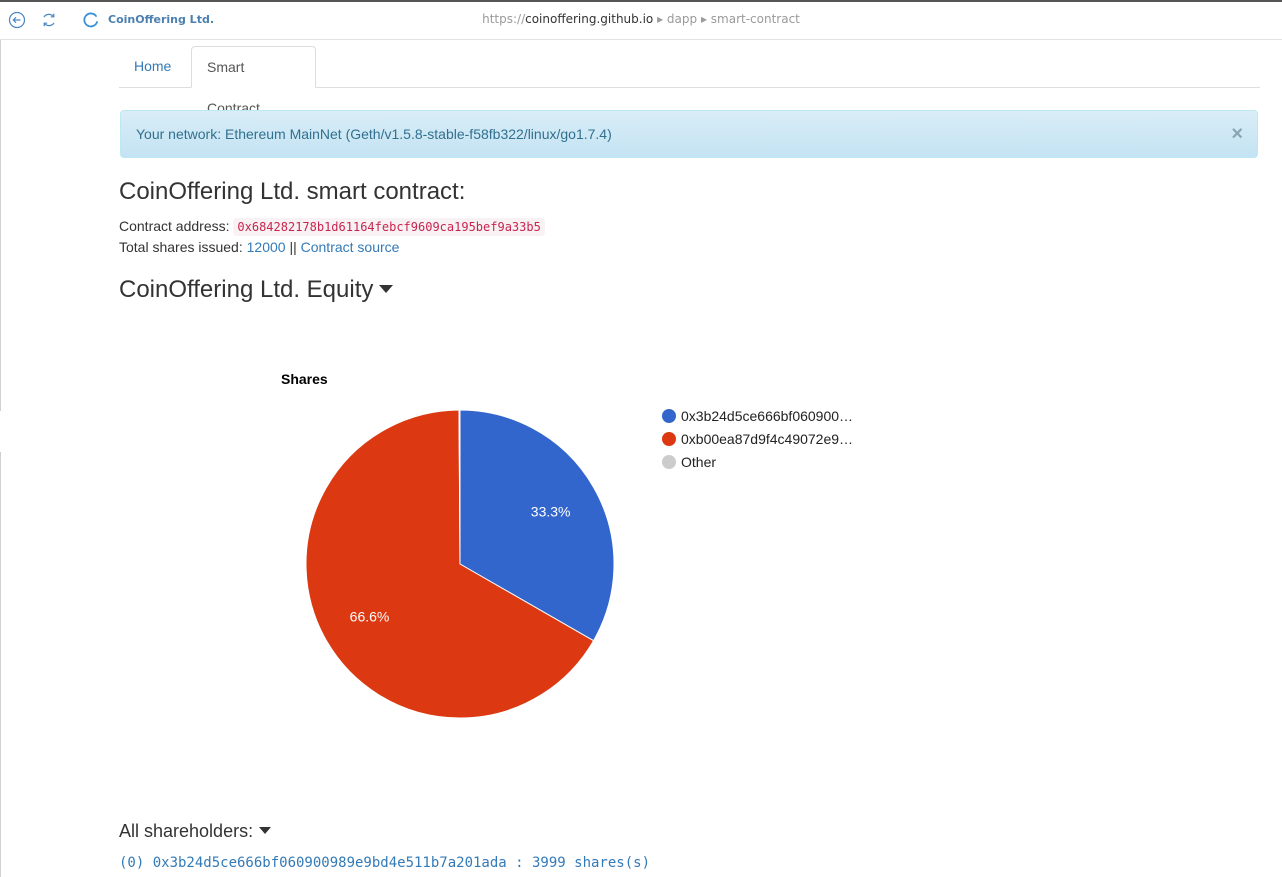 The image size is (1282, 877). What do you see at coordinates (292, 191) in the screenshot?
I see `contract-title: CoinOffering Ltd. smart contract:` at bounding box center [292, 191].